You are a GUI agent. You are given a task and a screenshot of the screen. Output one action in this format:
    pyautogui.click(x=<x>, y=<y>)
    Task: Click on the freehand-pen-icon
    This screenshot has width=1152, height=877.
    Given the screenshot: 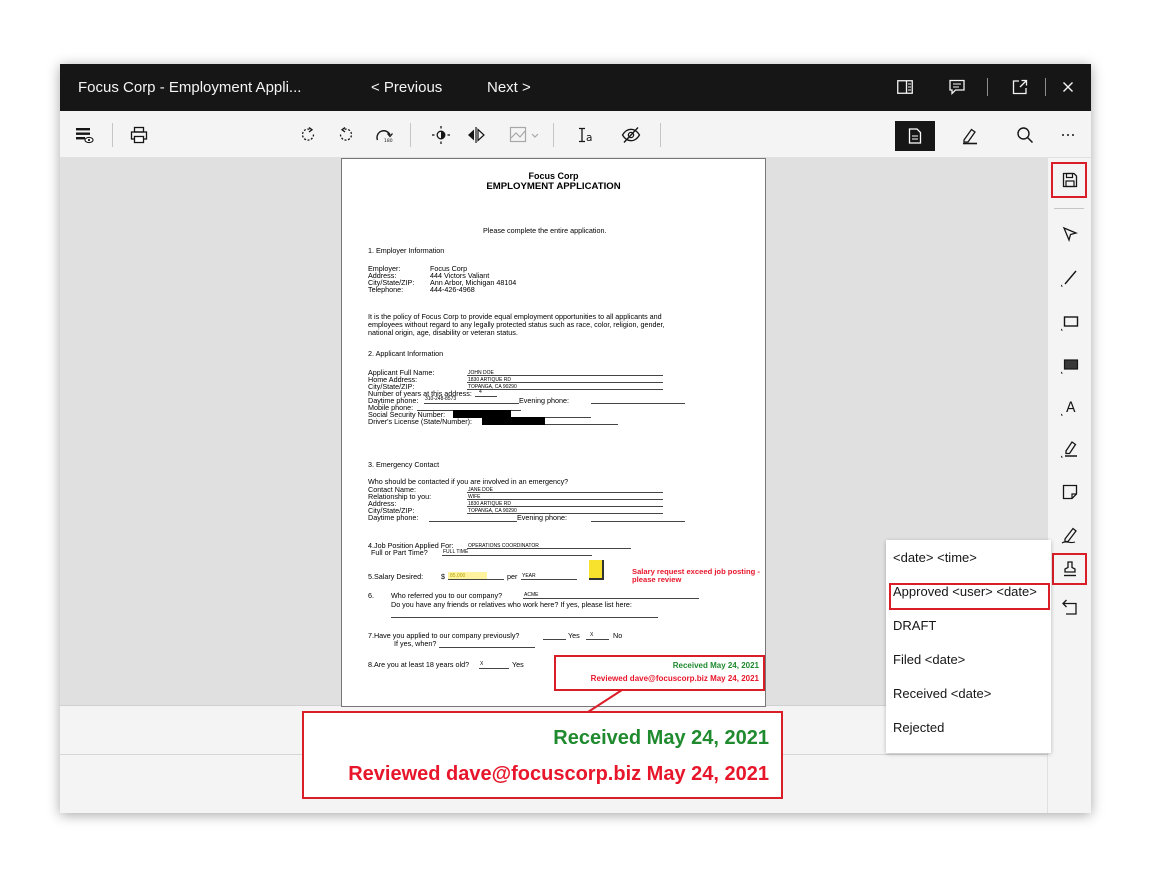 What is the action you would take?
    pyautogui.click(x=1070, y=535)
    